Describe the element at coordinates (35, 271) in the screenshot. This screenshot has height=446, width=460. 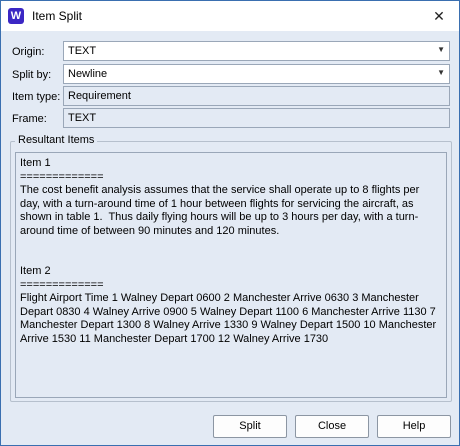
I see `item-title: Item 2` at that location.